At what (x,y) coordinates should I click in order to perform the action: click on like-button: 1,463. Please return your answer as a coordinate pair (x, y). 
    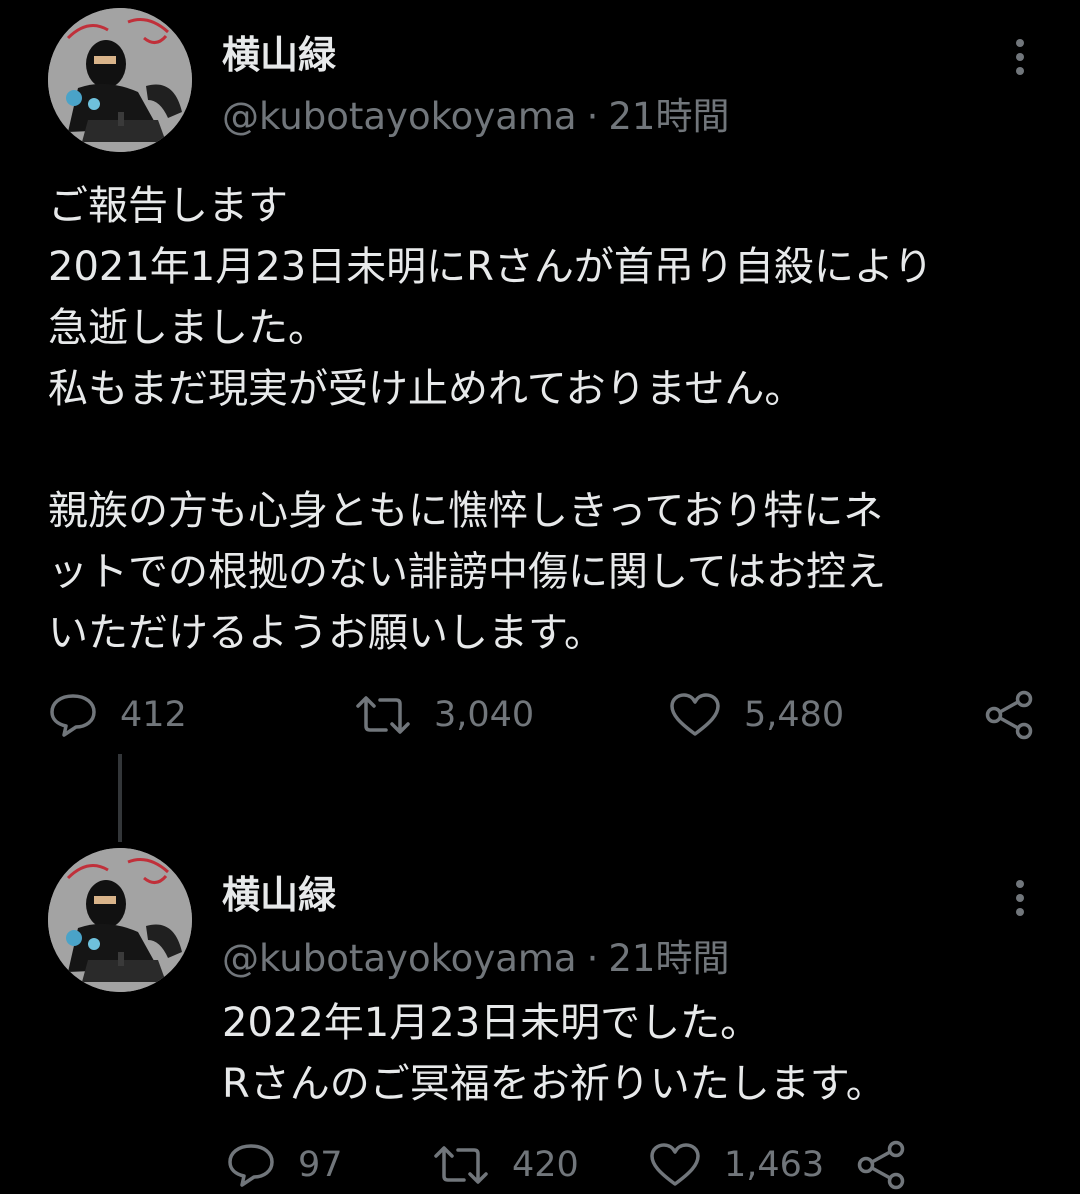
    Looking at the image, I should click on (736, 1165).